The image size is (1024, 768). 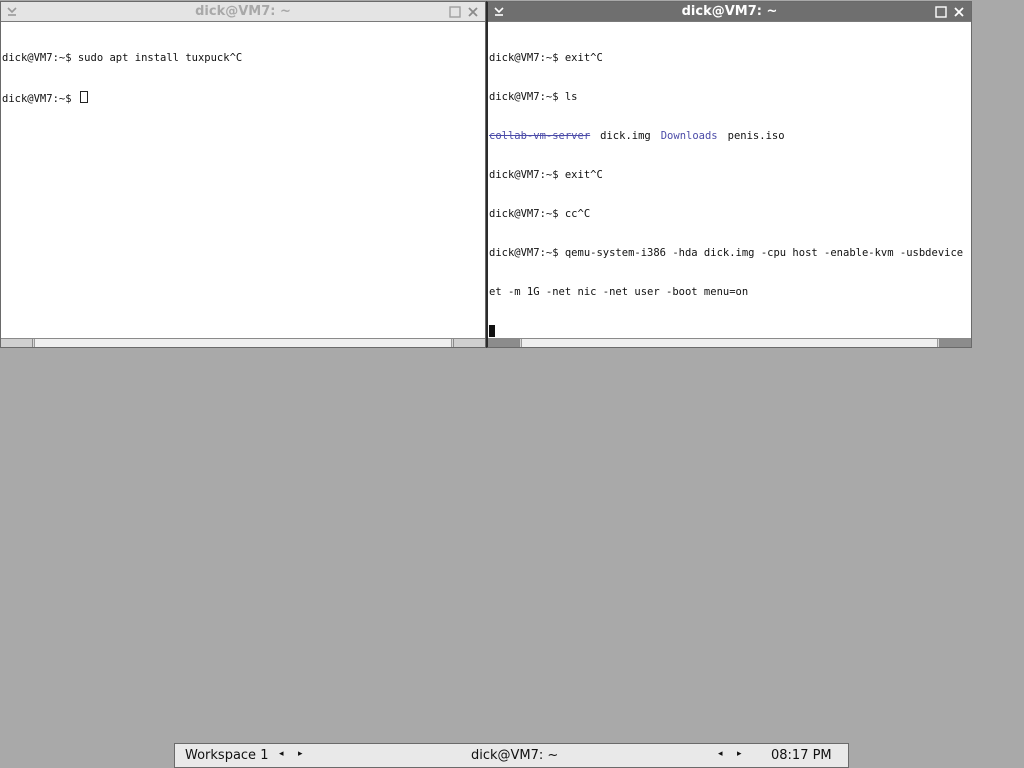 What do you see at coordinates (226, 755) in the screenshot?
I see `workspace-label: Workspace 1` at bounding box center [226, 755].